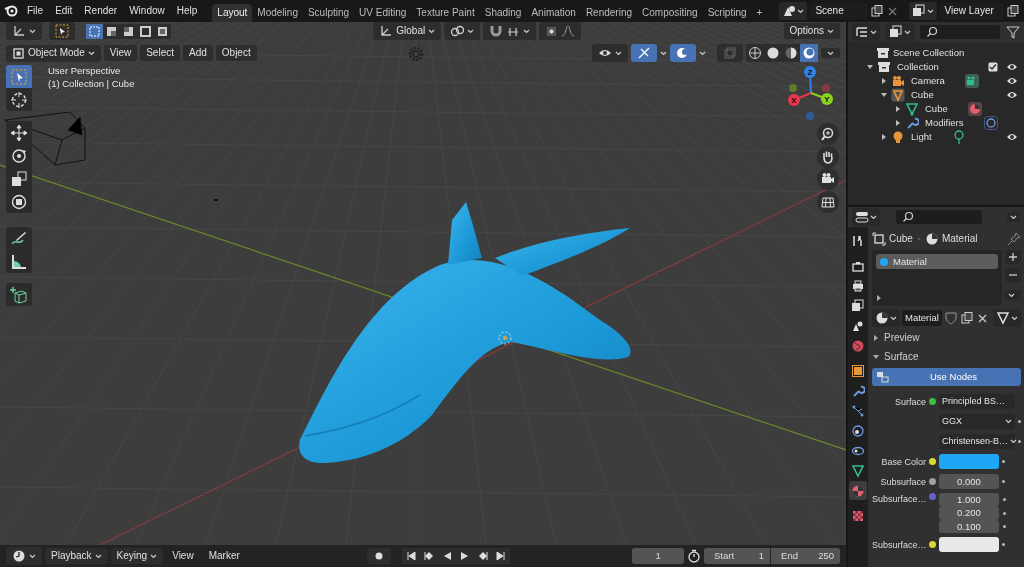  Describe the element at coordinates (147, 11) in the screenshot. I see `menu-item: Window` at that location.